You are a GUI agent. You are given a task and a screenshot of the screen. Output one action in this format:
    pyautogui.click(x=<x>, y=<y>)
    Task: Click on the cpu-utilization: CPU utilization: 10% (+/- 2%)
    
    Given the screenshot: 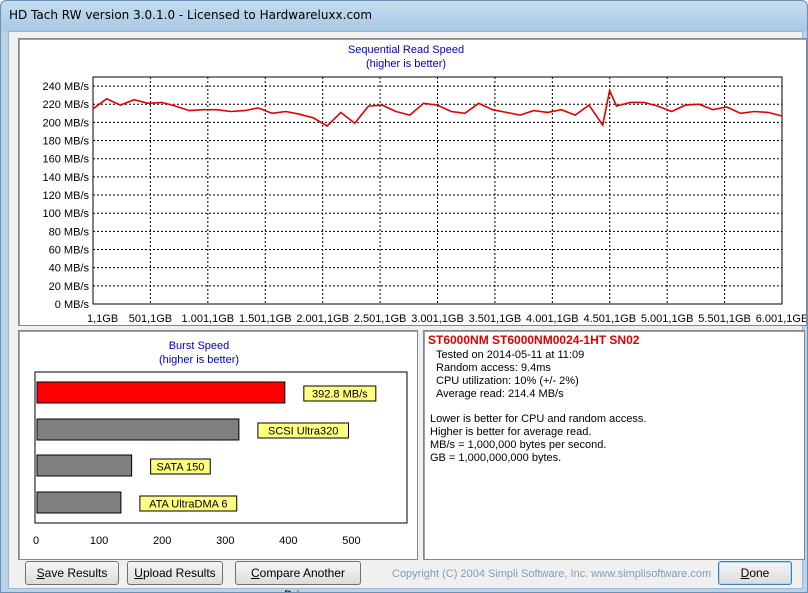 What is the action you would take?
    pyautogui.click(x=507, y=381)
    